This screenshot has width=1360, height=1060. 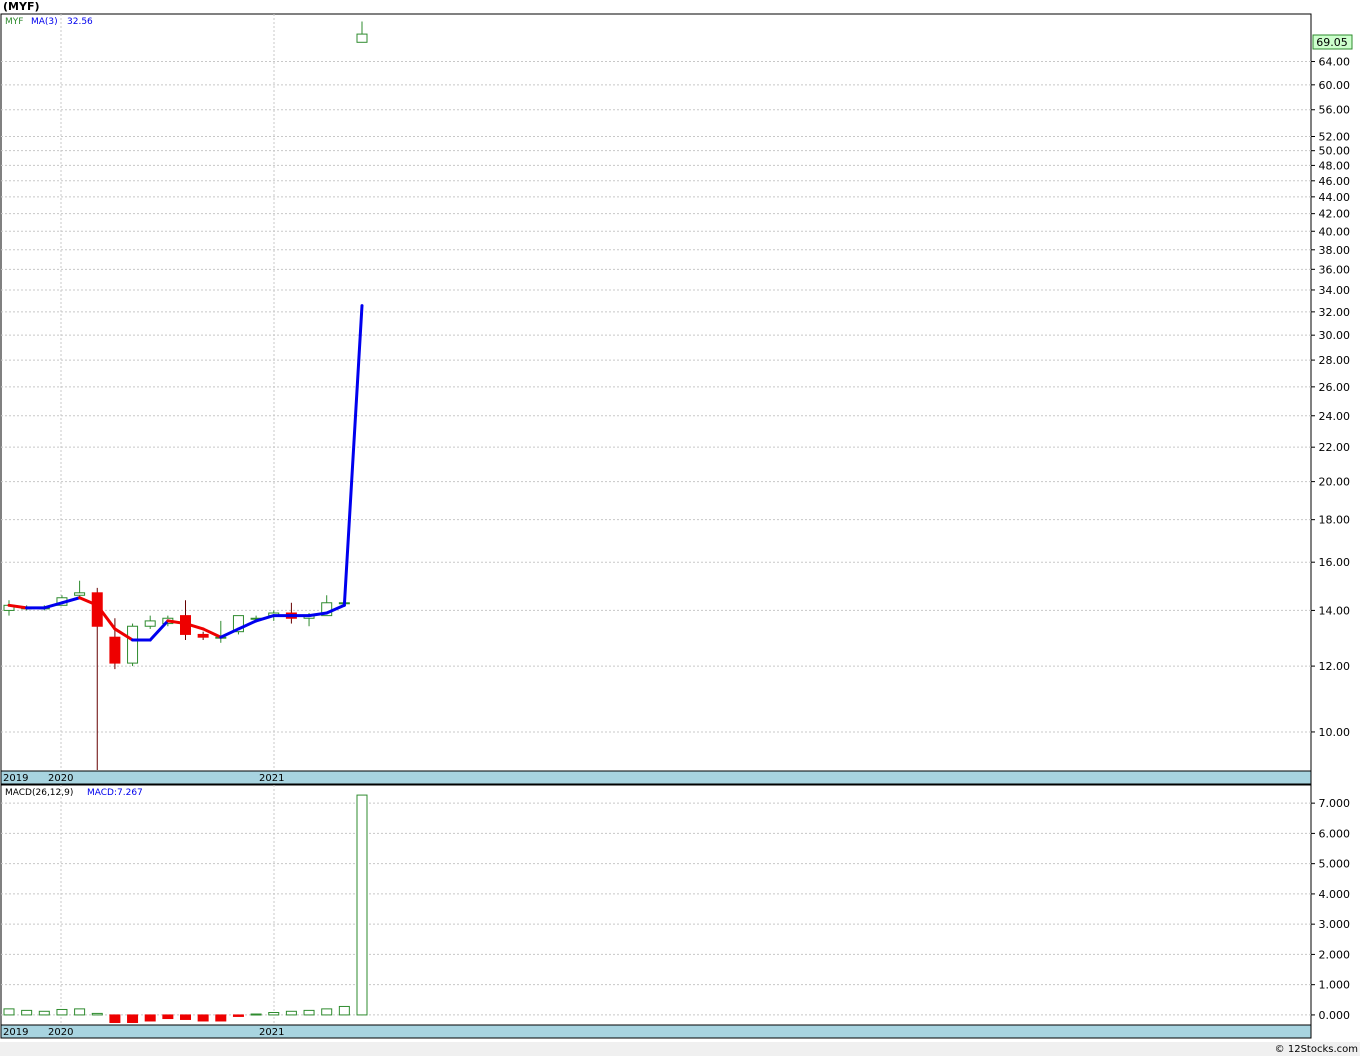 I want to click on price-tick-label: 60.00, so click(x=1335, y=85).